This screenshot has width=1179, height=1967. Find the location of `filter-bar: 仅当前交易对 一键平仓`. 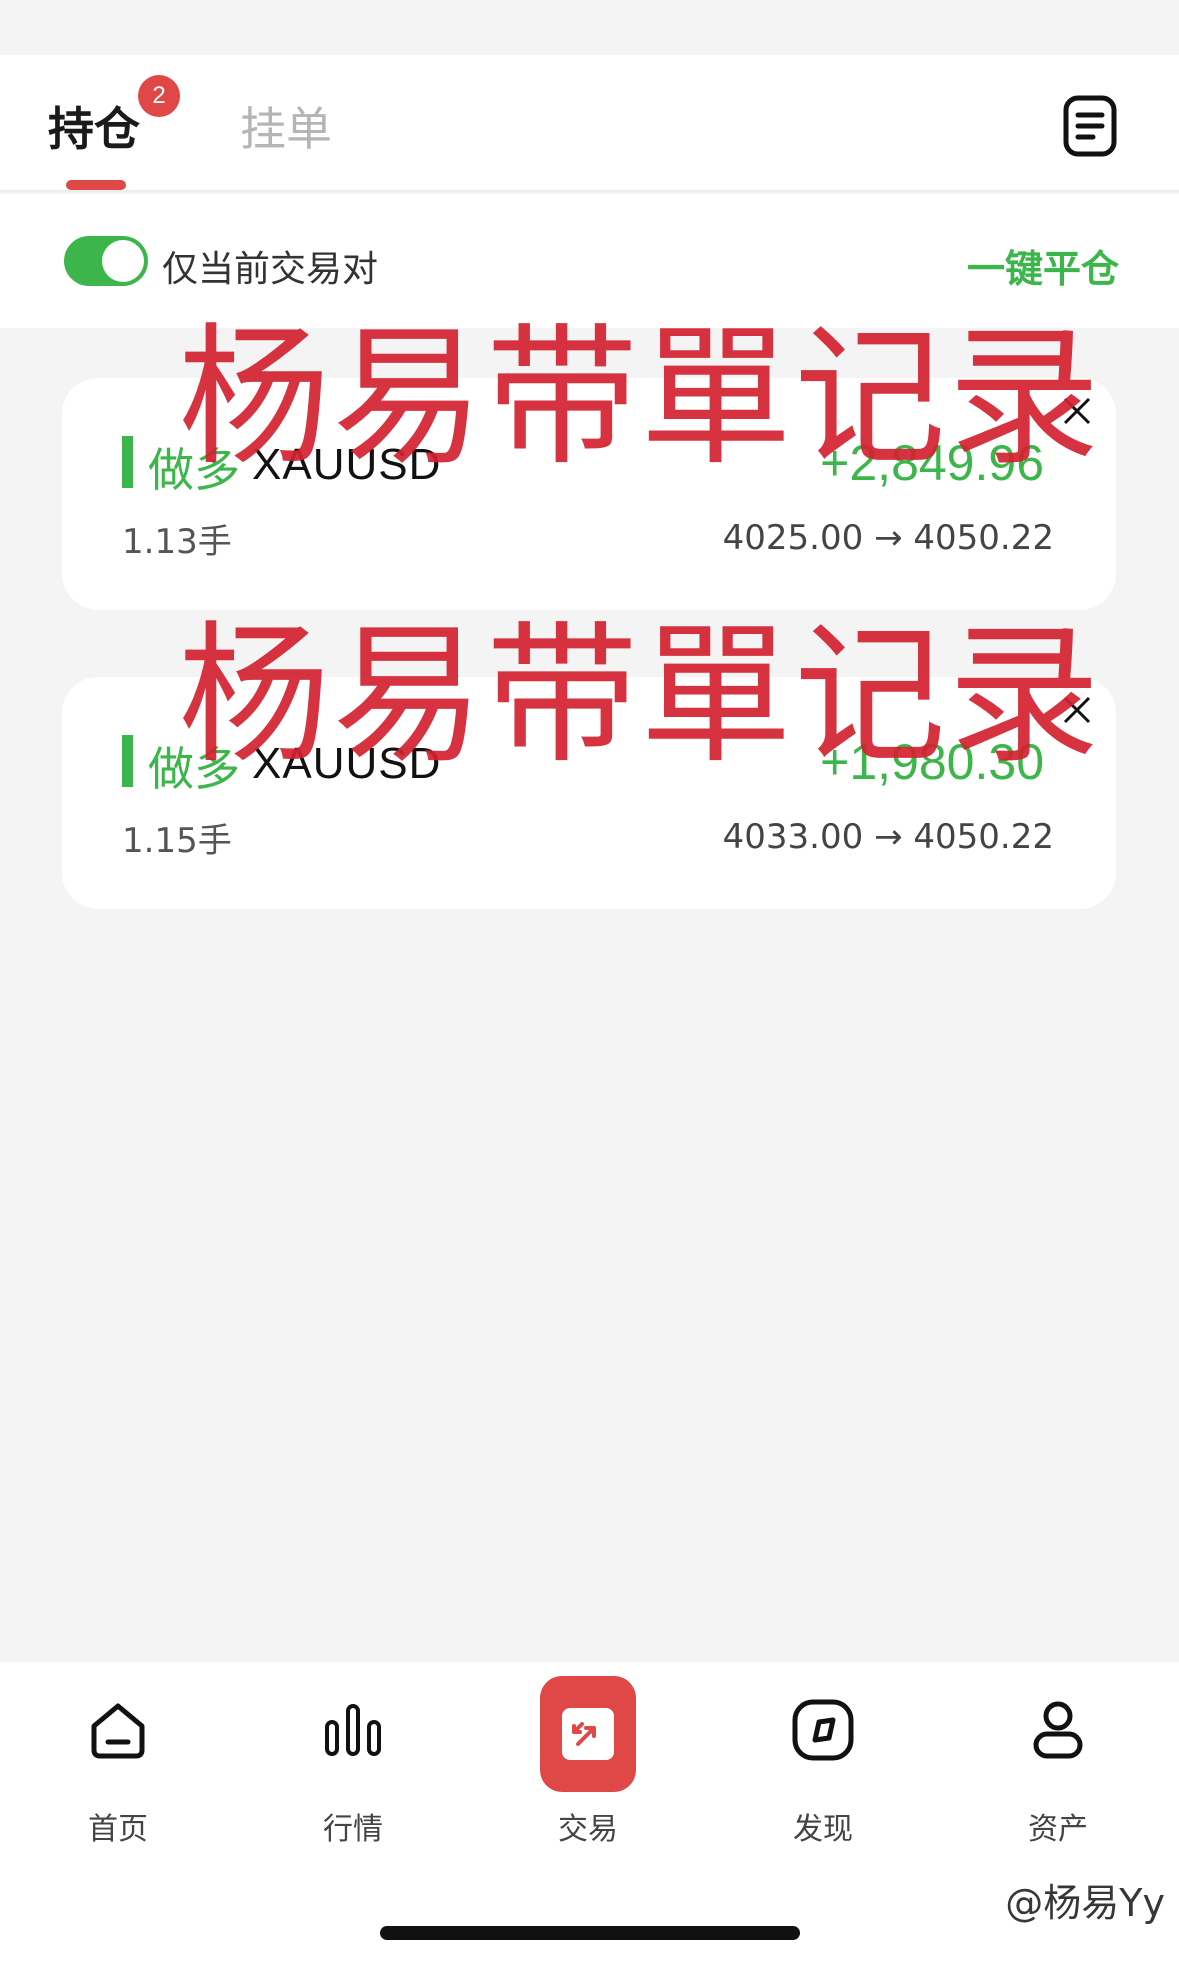

filter-bar: 仅当前交易对 一键平仓 is located at coordinates (589, 261).